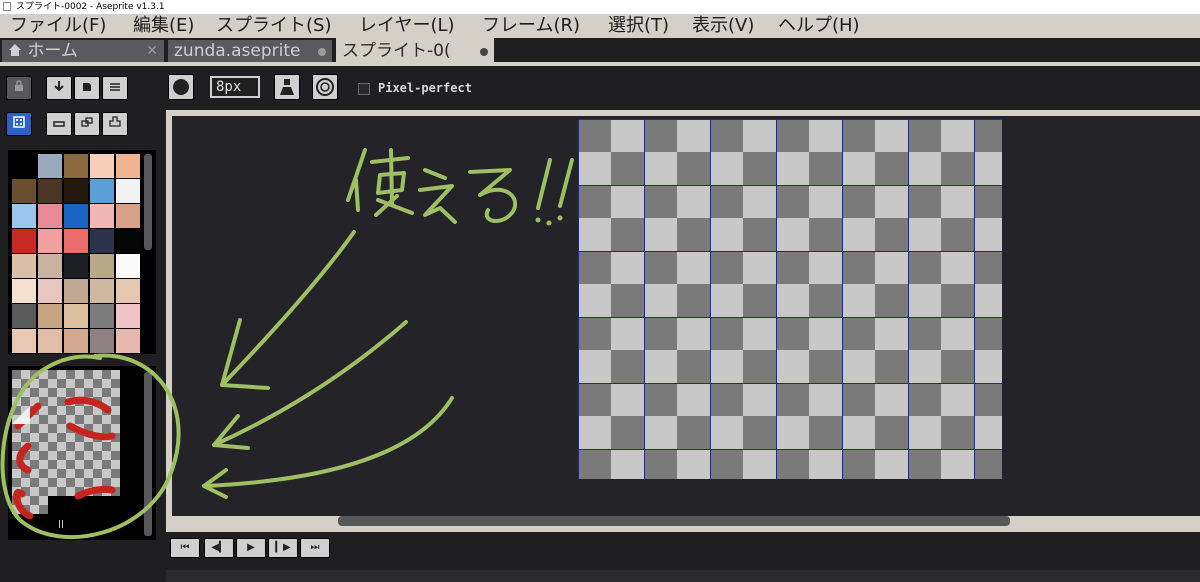  I want to click on play-button: ▶, so click(251, 548).